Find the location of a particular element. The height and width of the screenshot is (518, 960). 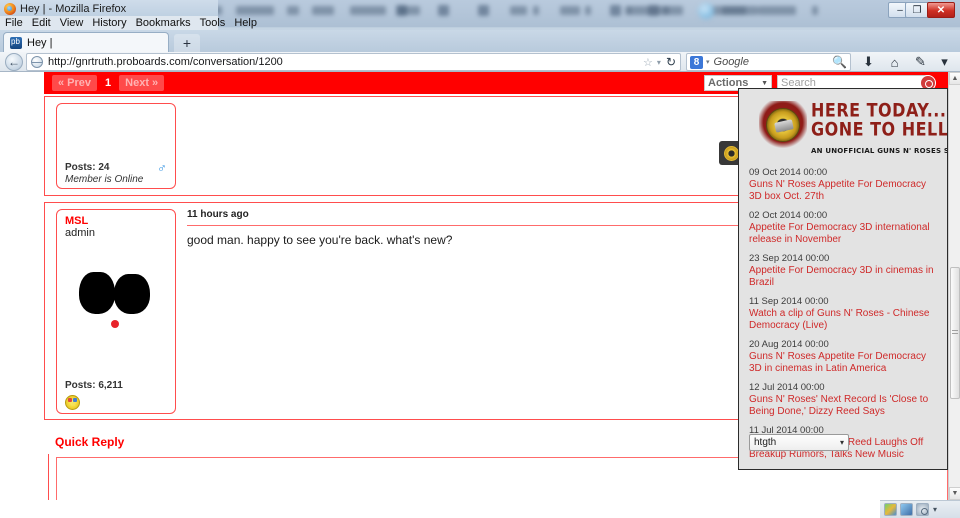

downloads-button: ⬇ is located at coordinates (868, 62).